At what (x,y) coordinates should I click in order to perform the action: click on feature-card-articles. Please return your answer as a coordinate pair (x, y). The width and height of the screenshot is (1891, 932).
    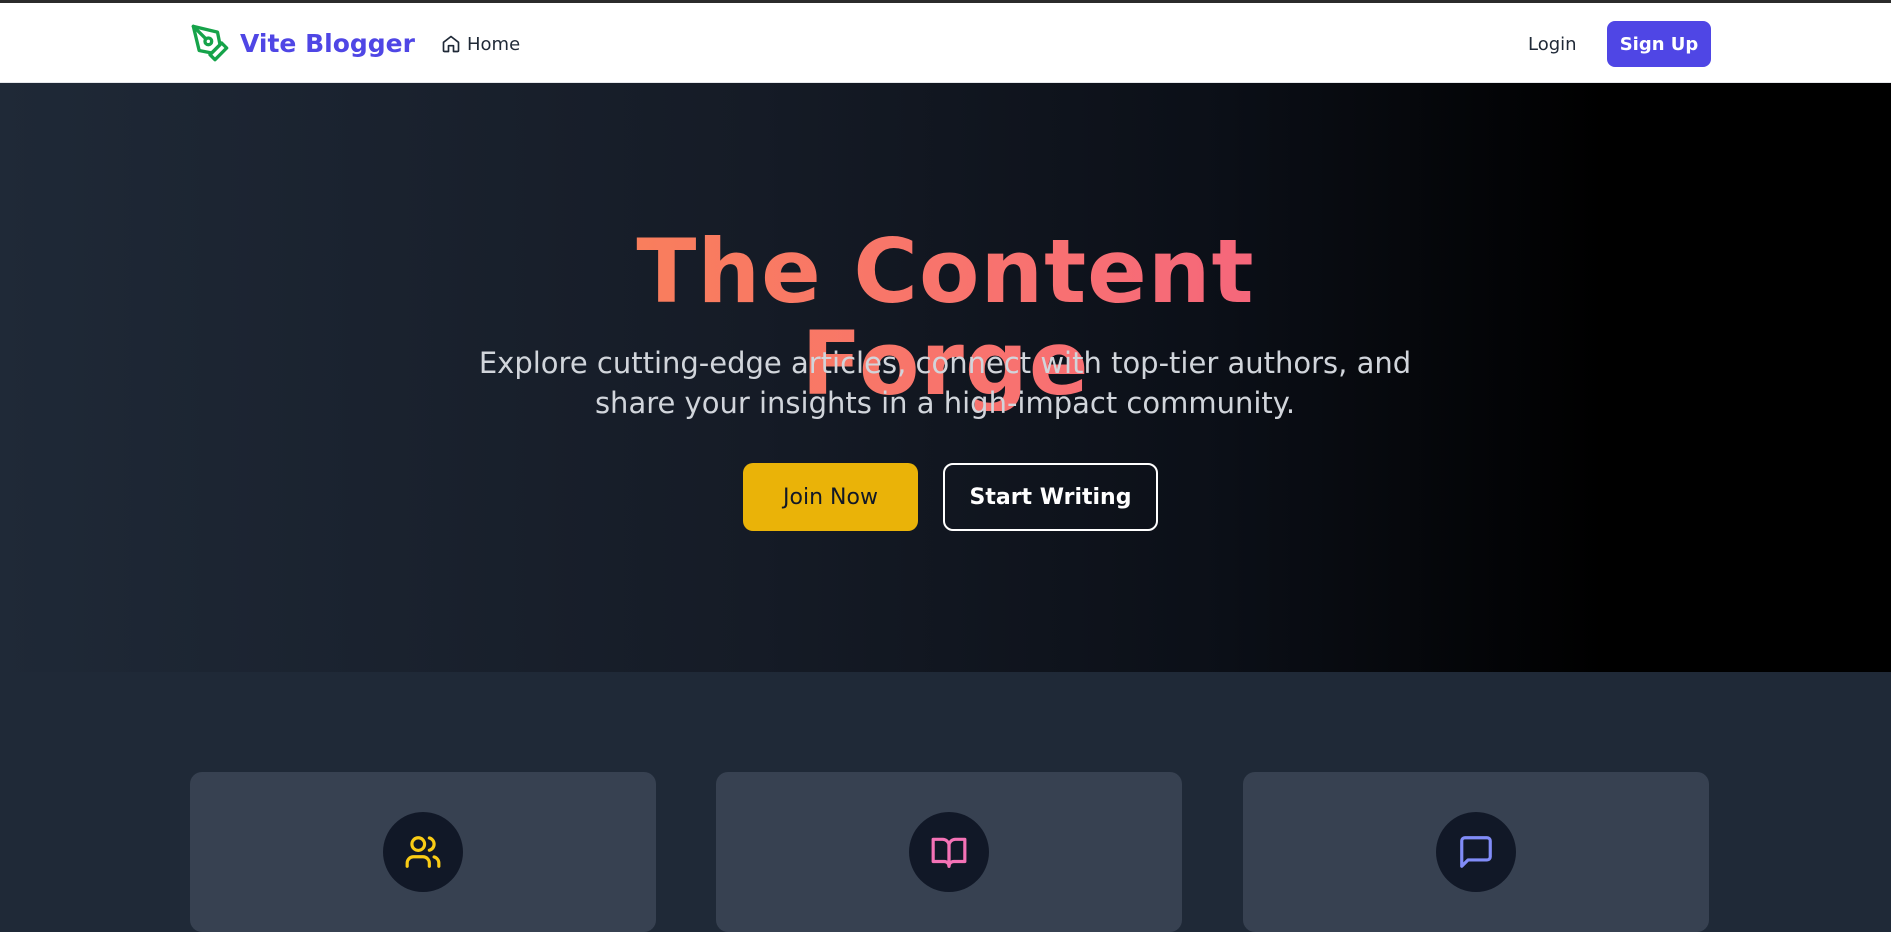
    Looking at the image, I should click on (949, 852).